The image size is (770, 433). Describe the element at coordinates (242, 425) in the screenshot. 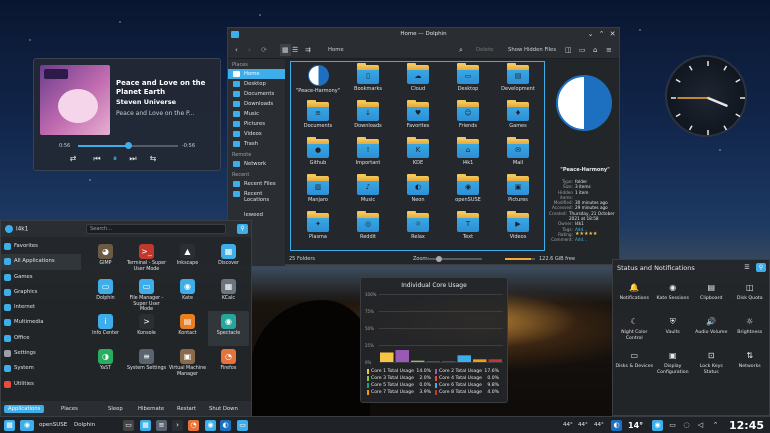

I see `dolphin-icon: ▭` at that location.